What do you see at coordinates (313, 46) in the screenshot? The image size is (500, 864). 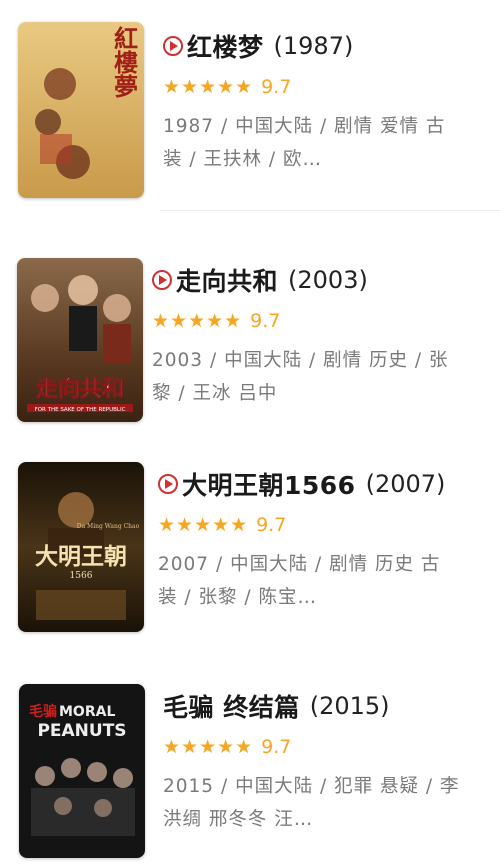 I see `movie-year: (1987)` at bounding box center [313, 46].